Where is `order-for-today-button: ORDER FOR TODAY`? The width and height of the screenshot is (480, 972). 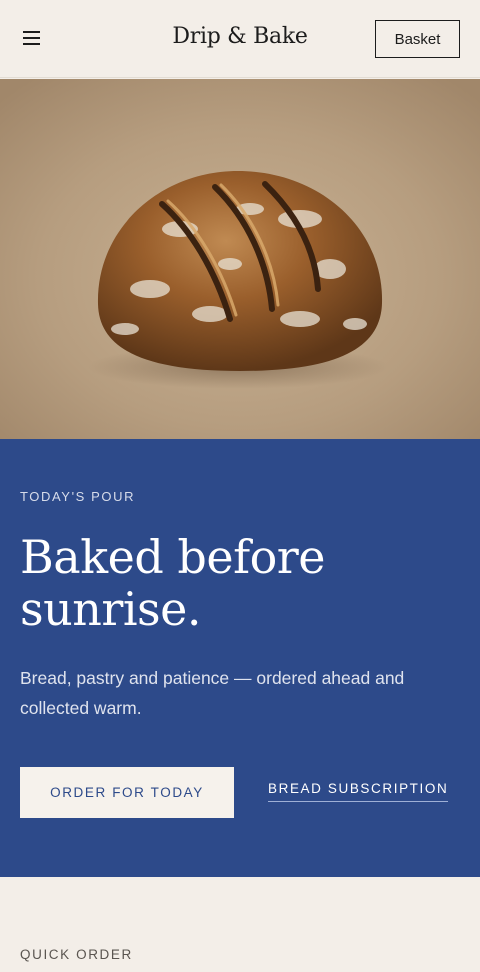
order-for-today-button: ORDER FOR TODAY is located at coordinates (127, 792).